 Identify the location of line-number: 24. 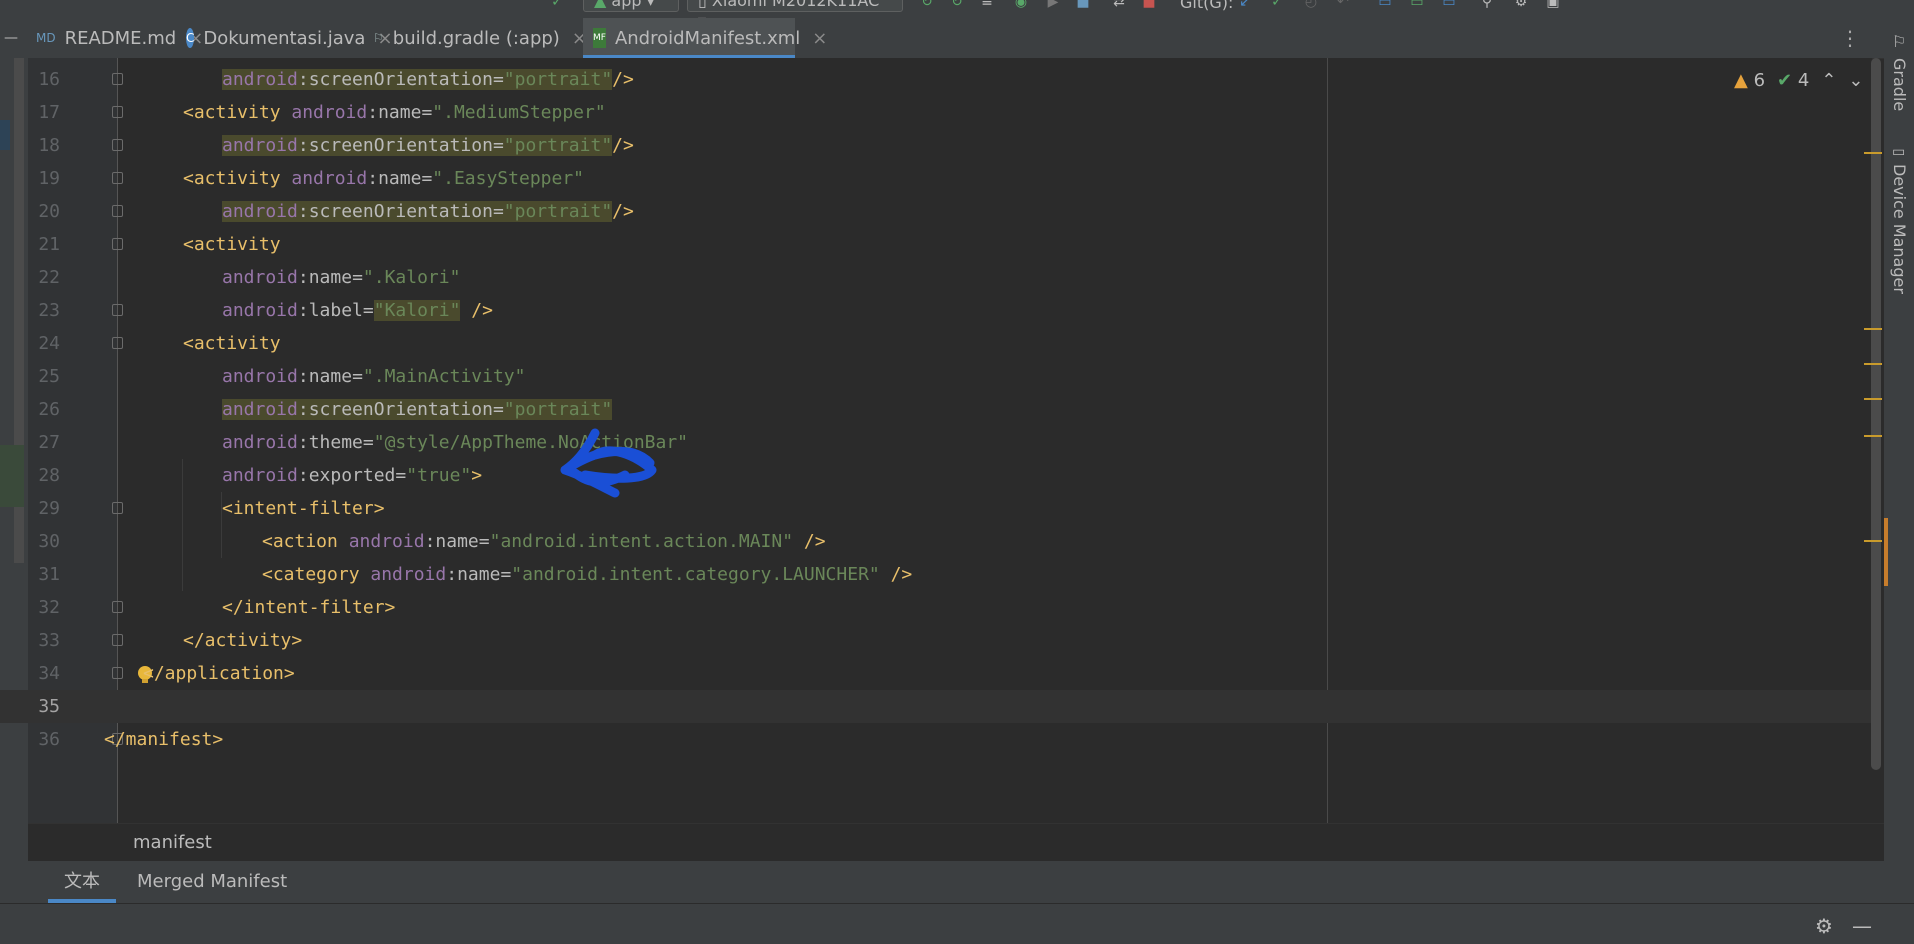
(44, 343).